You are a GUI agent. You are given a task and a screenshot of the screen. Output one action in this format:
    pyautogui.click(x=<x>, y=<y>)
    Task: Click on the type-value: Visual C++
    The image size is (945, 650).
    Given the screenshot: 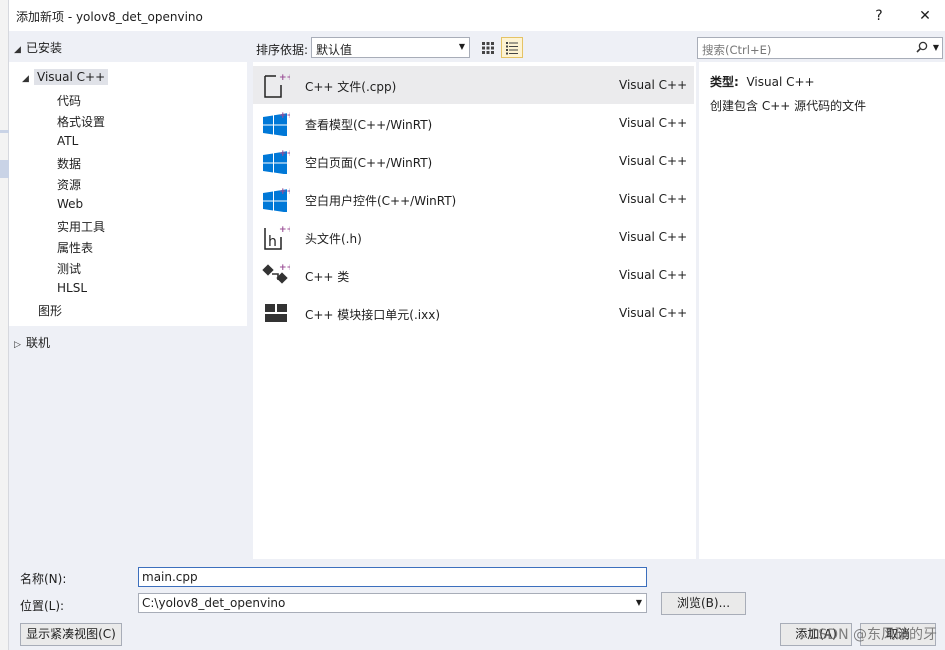 What is the action you would take?
    pyautogui.click(x=780, y=82)
    